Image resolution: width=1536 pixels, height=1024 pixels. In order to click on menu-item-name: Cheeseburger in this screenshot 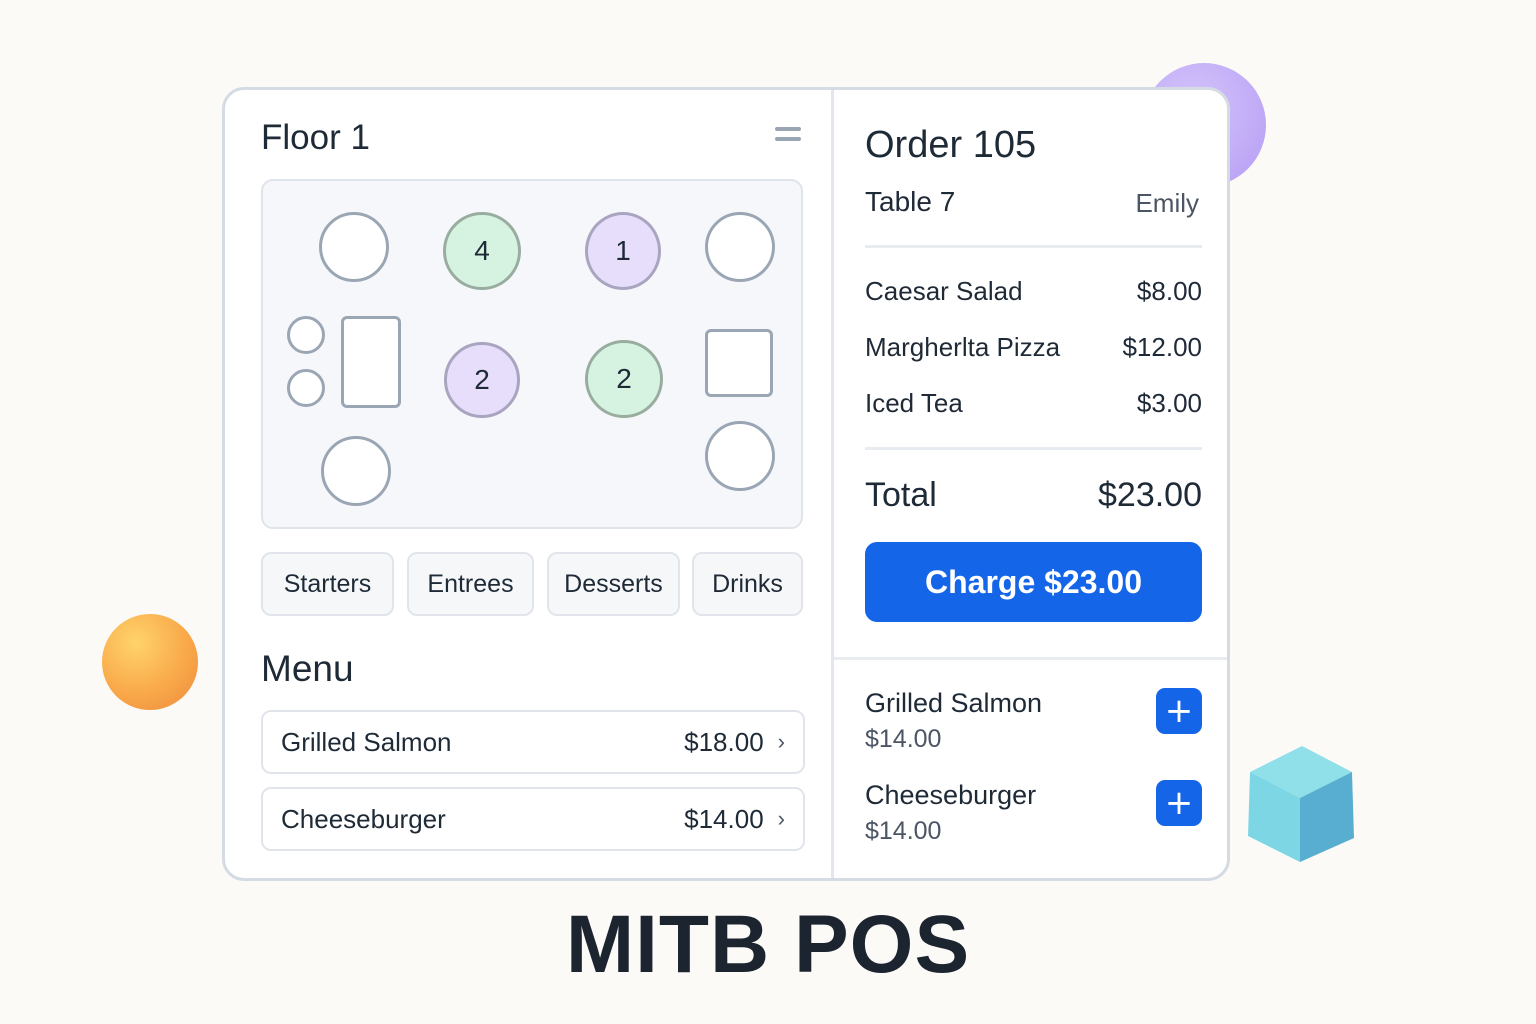, I will do `click(363, 818)`.